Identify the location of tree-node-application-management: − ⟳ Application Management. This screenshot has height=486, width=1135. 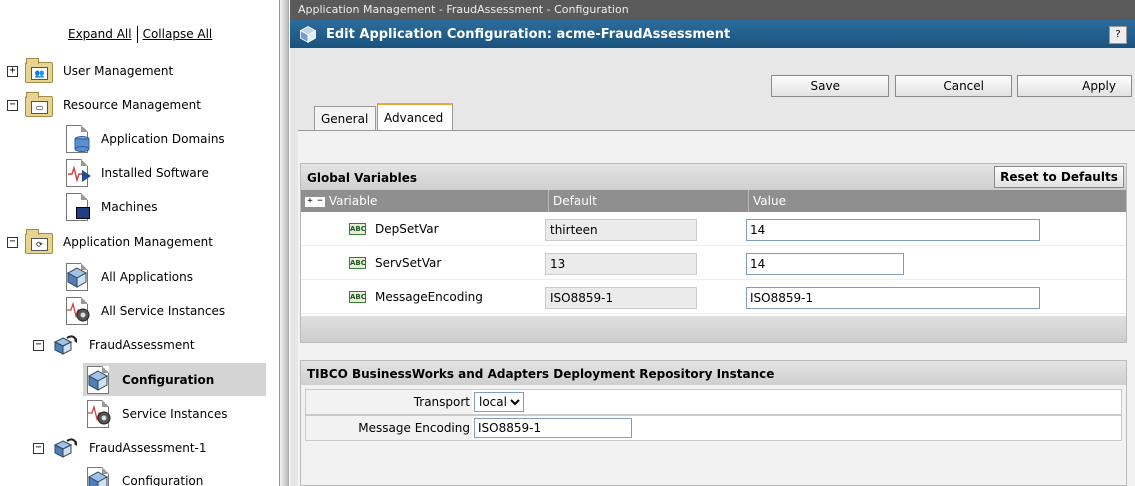
(111, 242).